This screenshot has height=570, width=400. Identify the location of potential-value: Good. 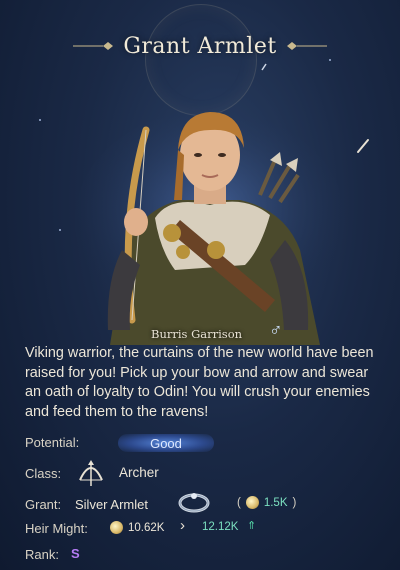
(166, 443).